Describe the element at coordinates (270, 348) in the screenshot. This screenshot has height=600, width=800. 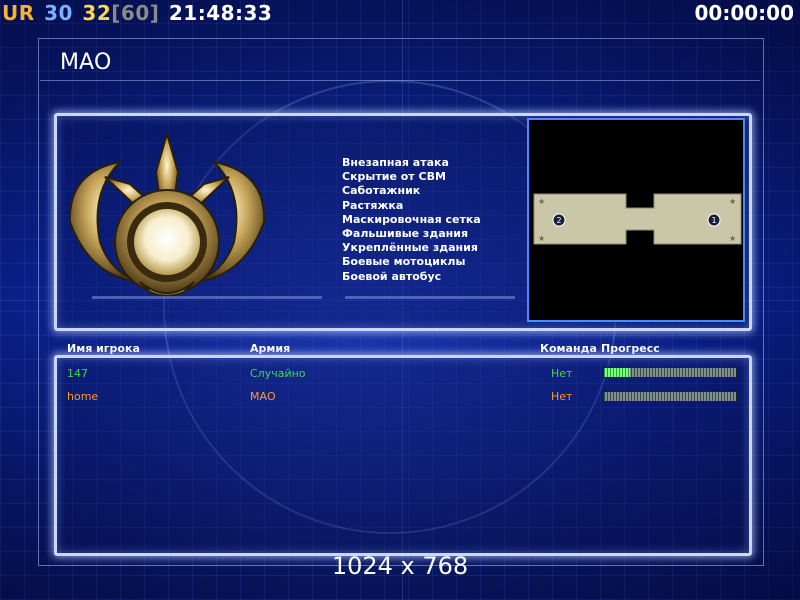
I see `column-header-army: Армия` at that location.